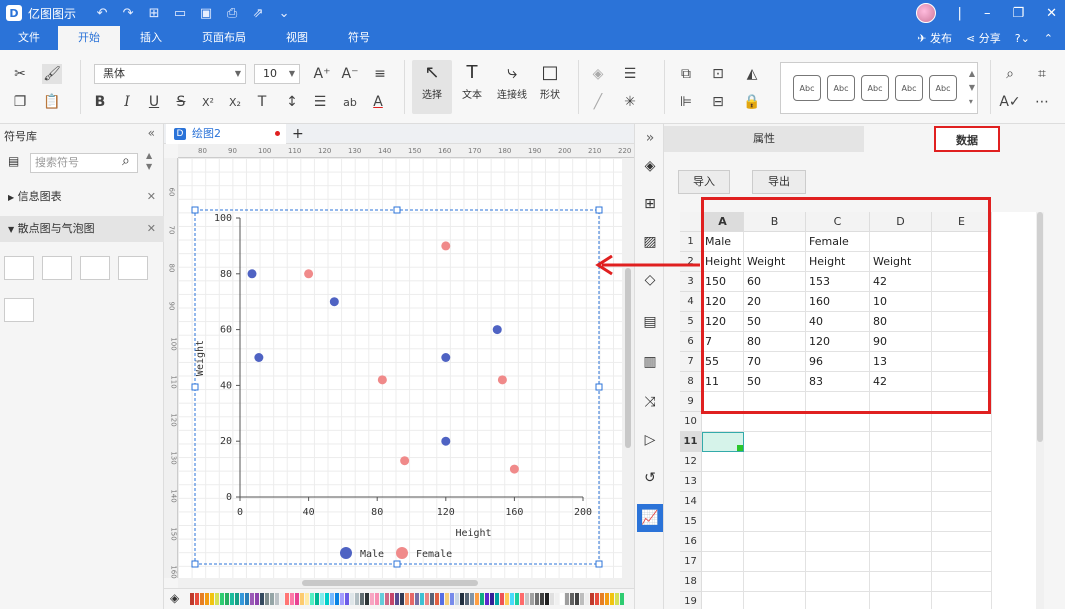 Image resolution: width=1065 pixels, height=609 pixels. I want to click on style-preset-1: Abc, so click(807, 88).